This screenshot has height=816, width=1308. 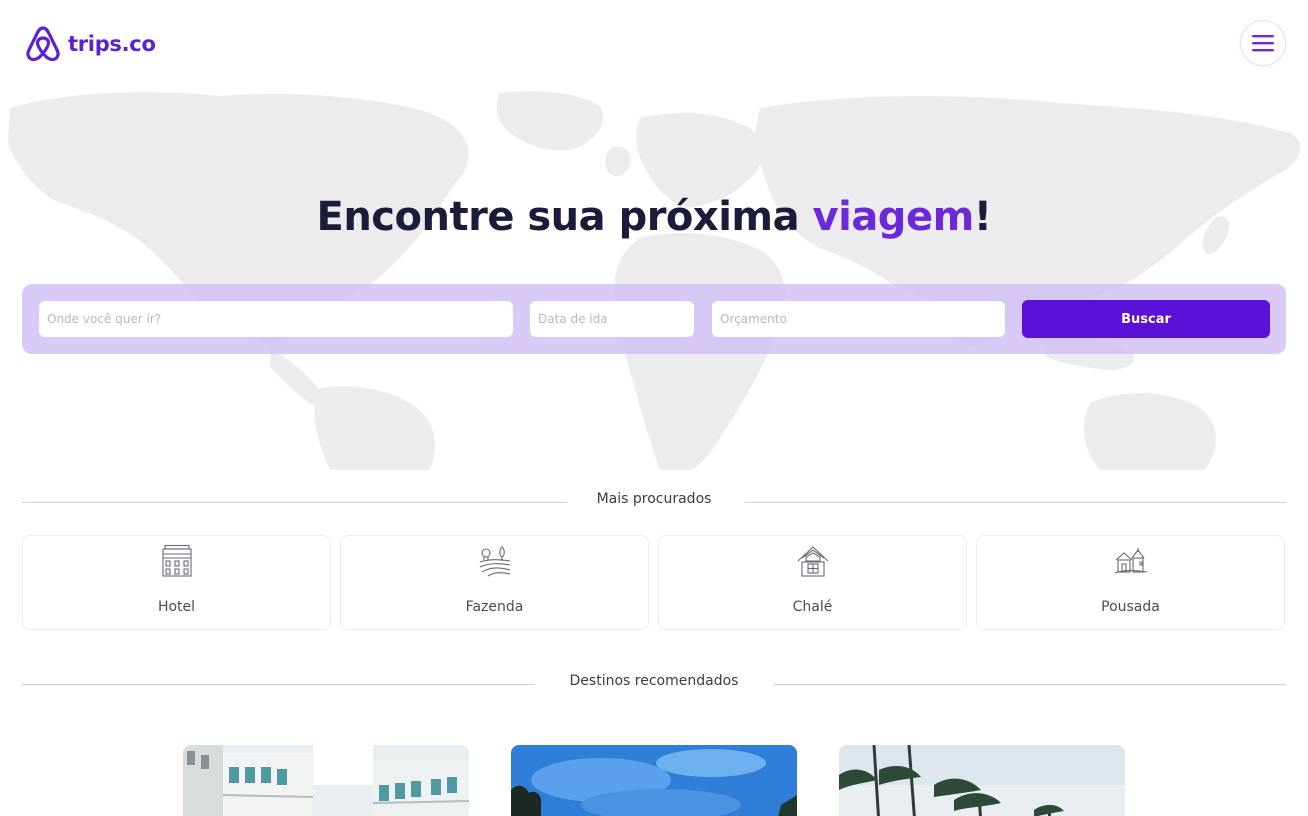 What do you see at coordinates (494, 561) in the screenshot?
I see `farm-icon` at bounding box center [494, 561].